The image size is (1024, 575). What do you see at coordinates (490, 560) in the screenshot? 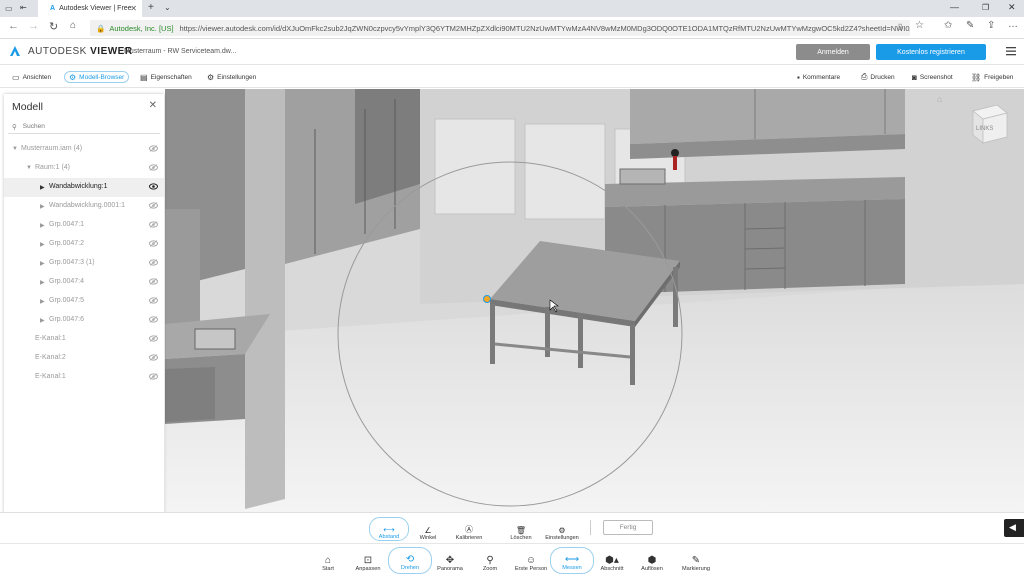
I see `zoom-tool: ⚲ Zoom` at bounding box center [490, 560].